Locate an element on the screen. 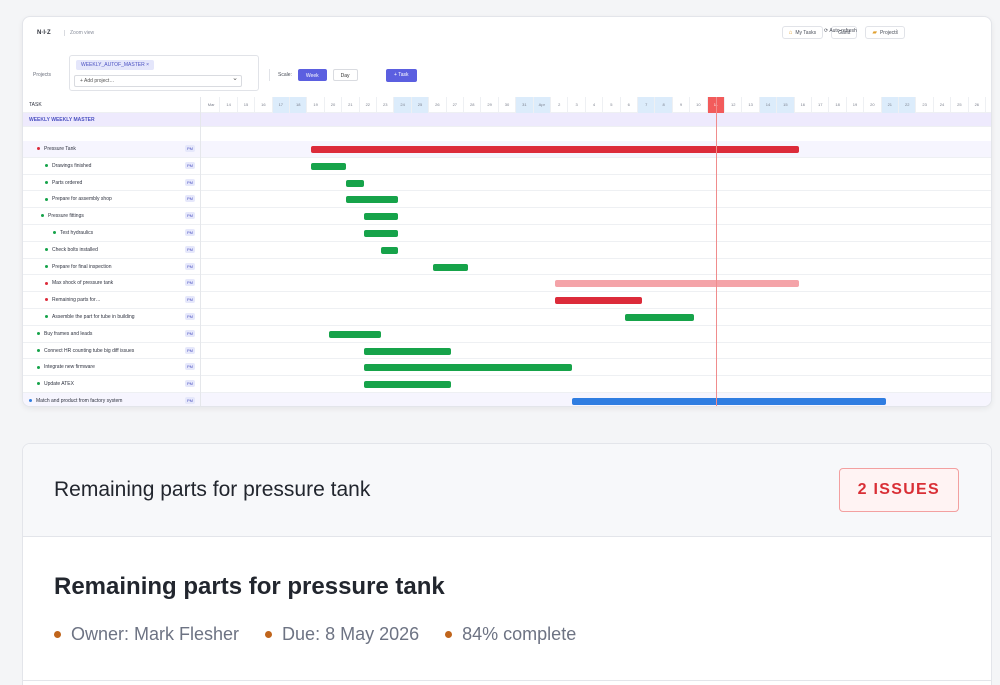  zoom-view-link: Zoom view is located at coordinates (79, 33).